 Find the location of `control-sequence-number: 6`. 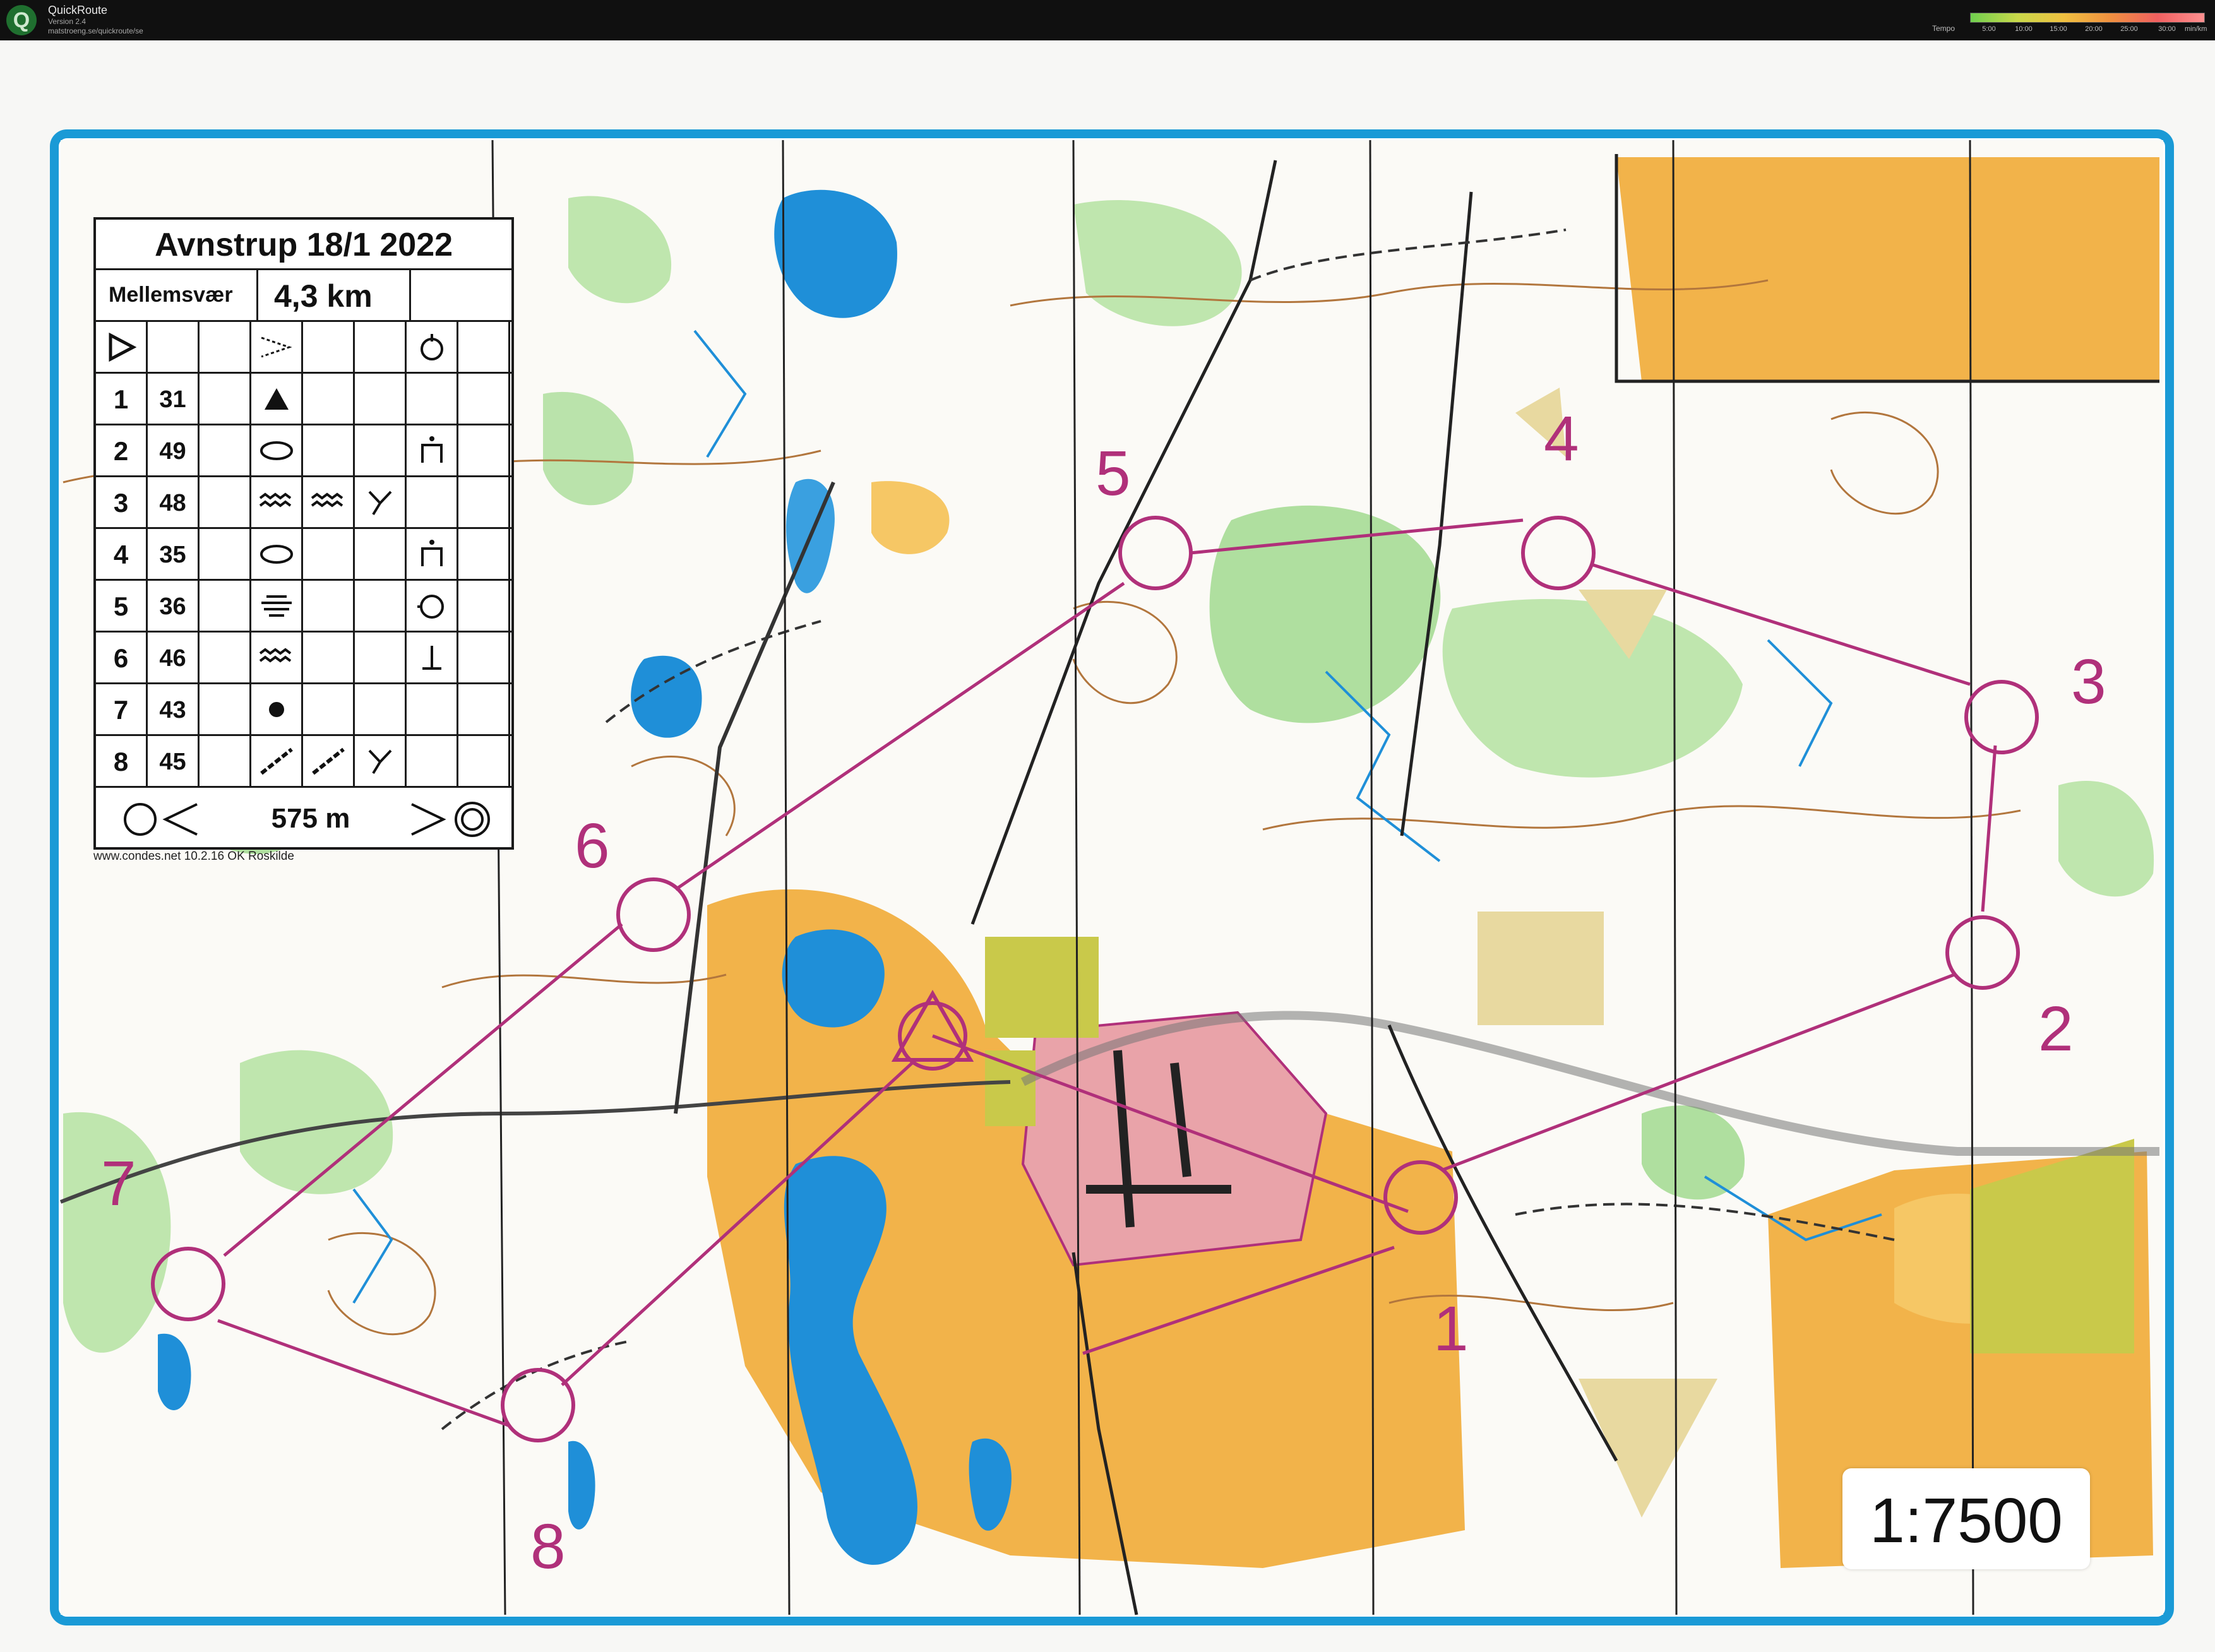

control-sequence-number: 6 is located at coordinates (122, 657).